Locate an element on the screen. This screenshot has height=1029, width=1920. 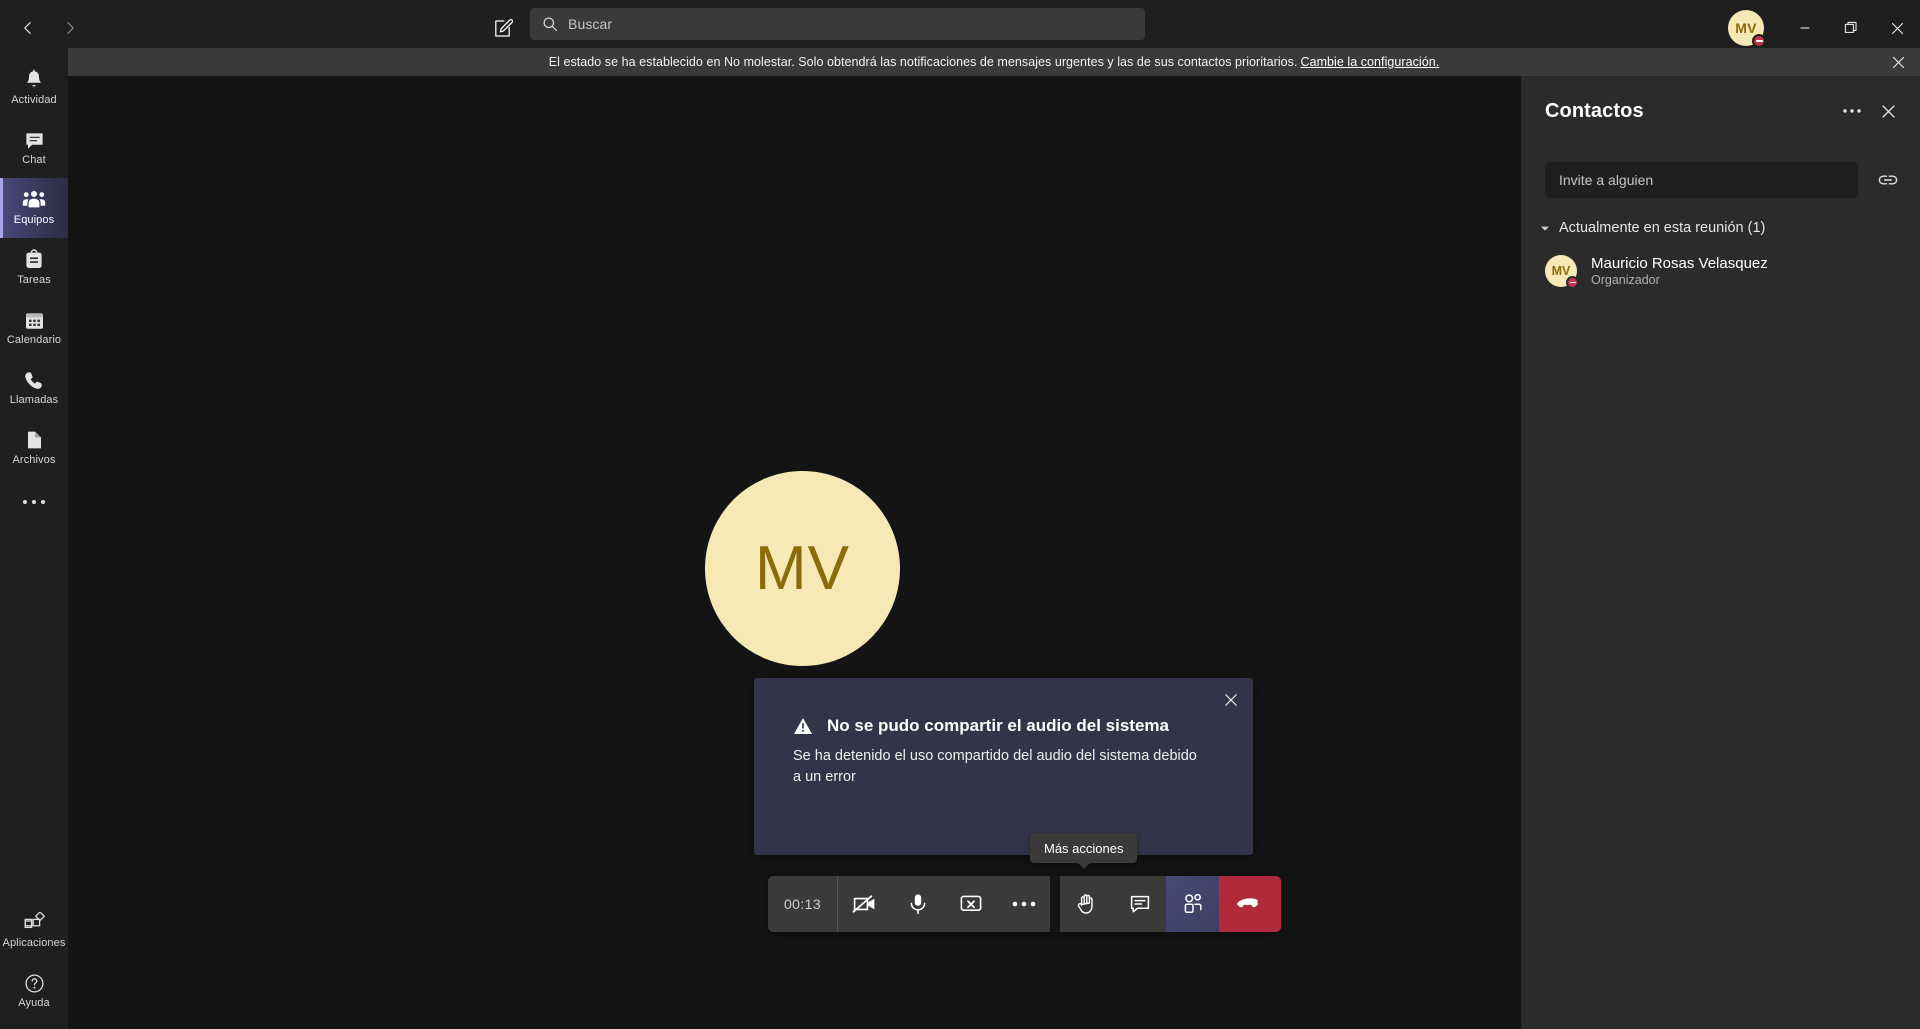
copy-link-icon is located at coordinates (1888, 180).